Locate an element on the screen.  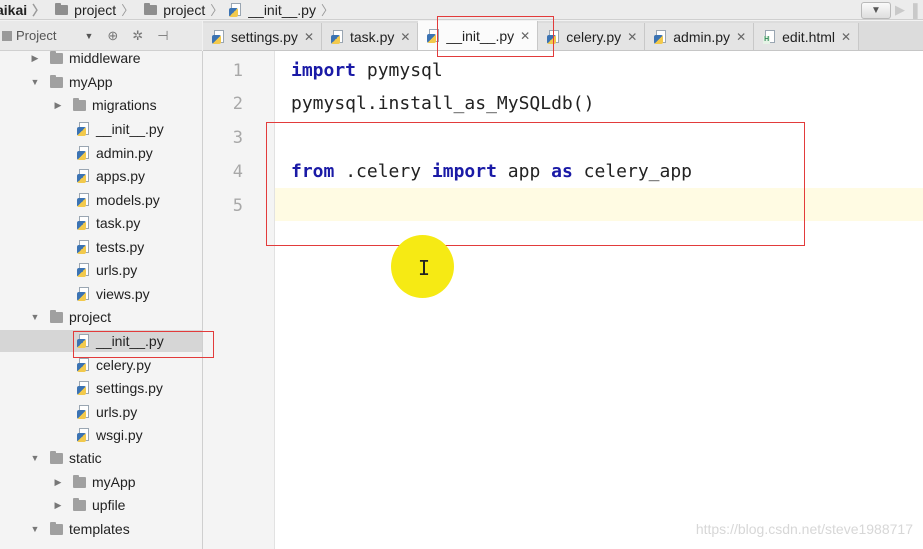
tab-admin-py: admin.py ✕ is located at coordinates (700, 36).